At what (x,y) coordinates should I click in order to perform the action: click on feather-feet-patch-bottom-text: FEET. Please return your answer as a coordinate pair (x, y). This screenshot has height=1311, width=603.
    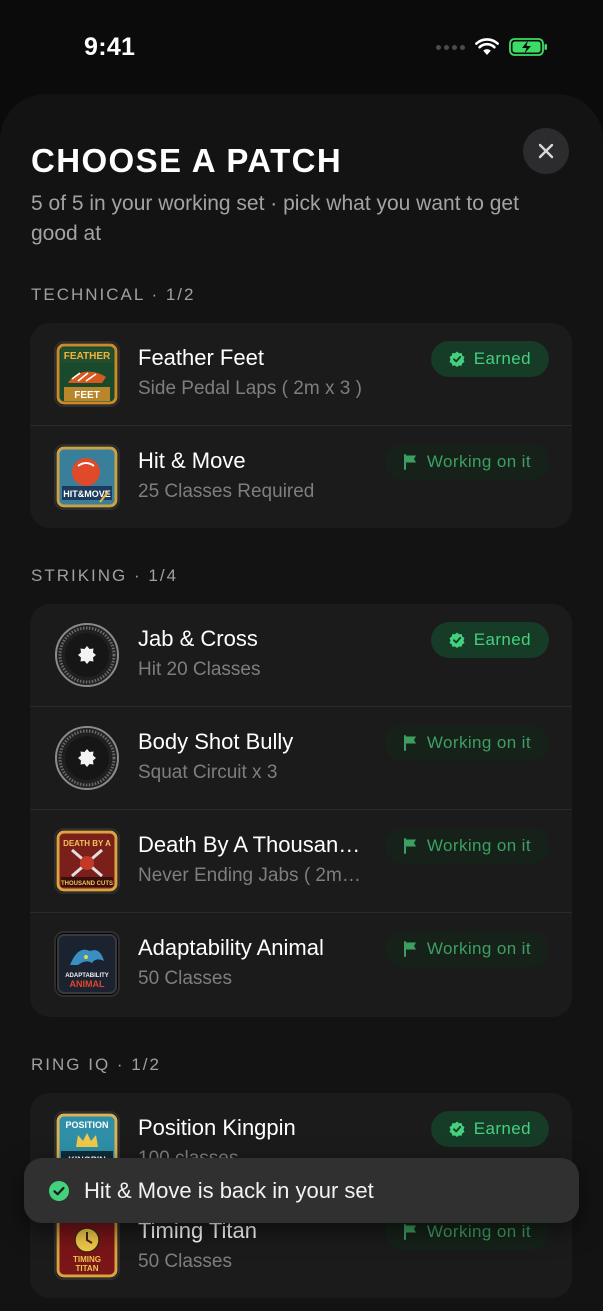
    Looking at the image, I should click on (87, 395).